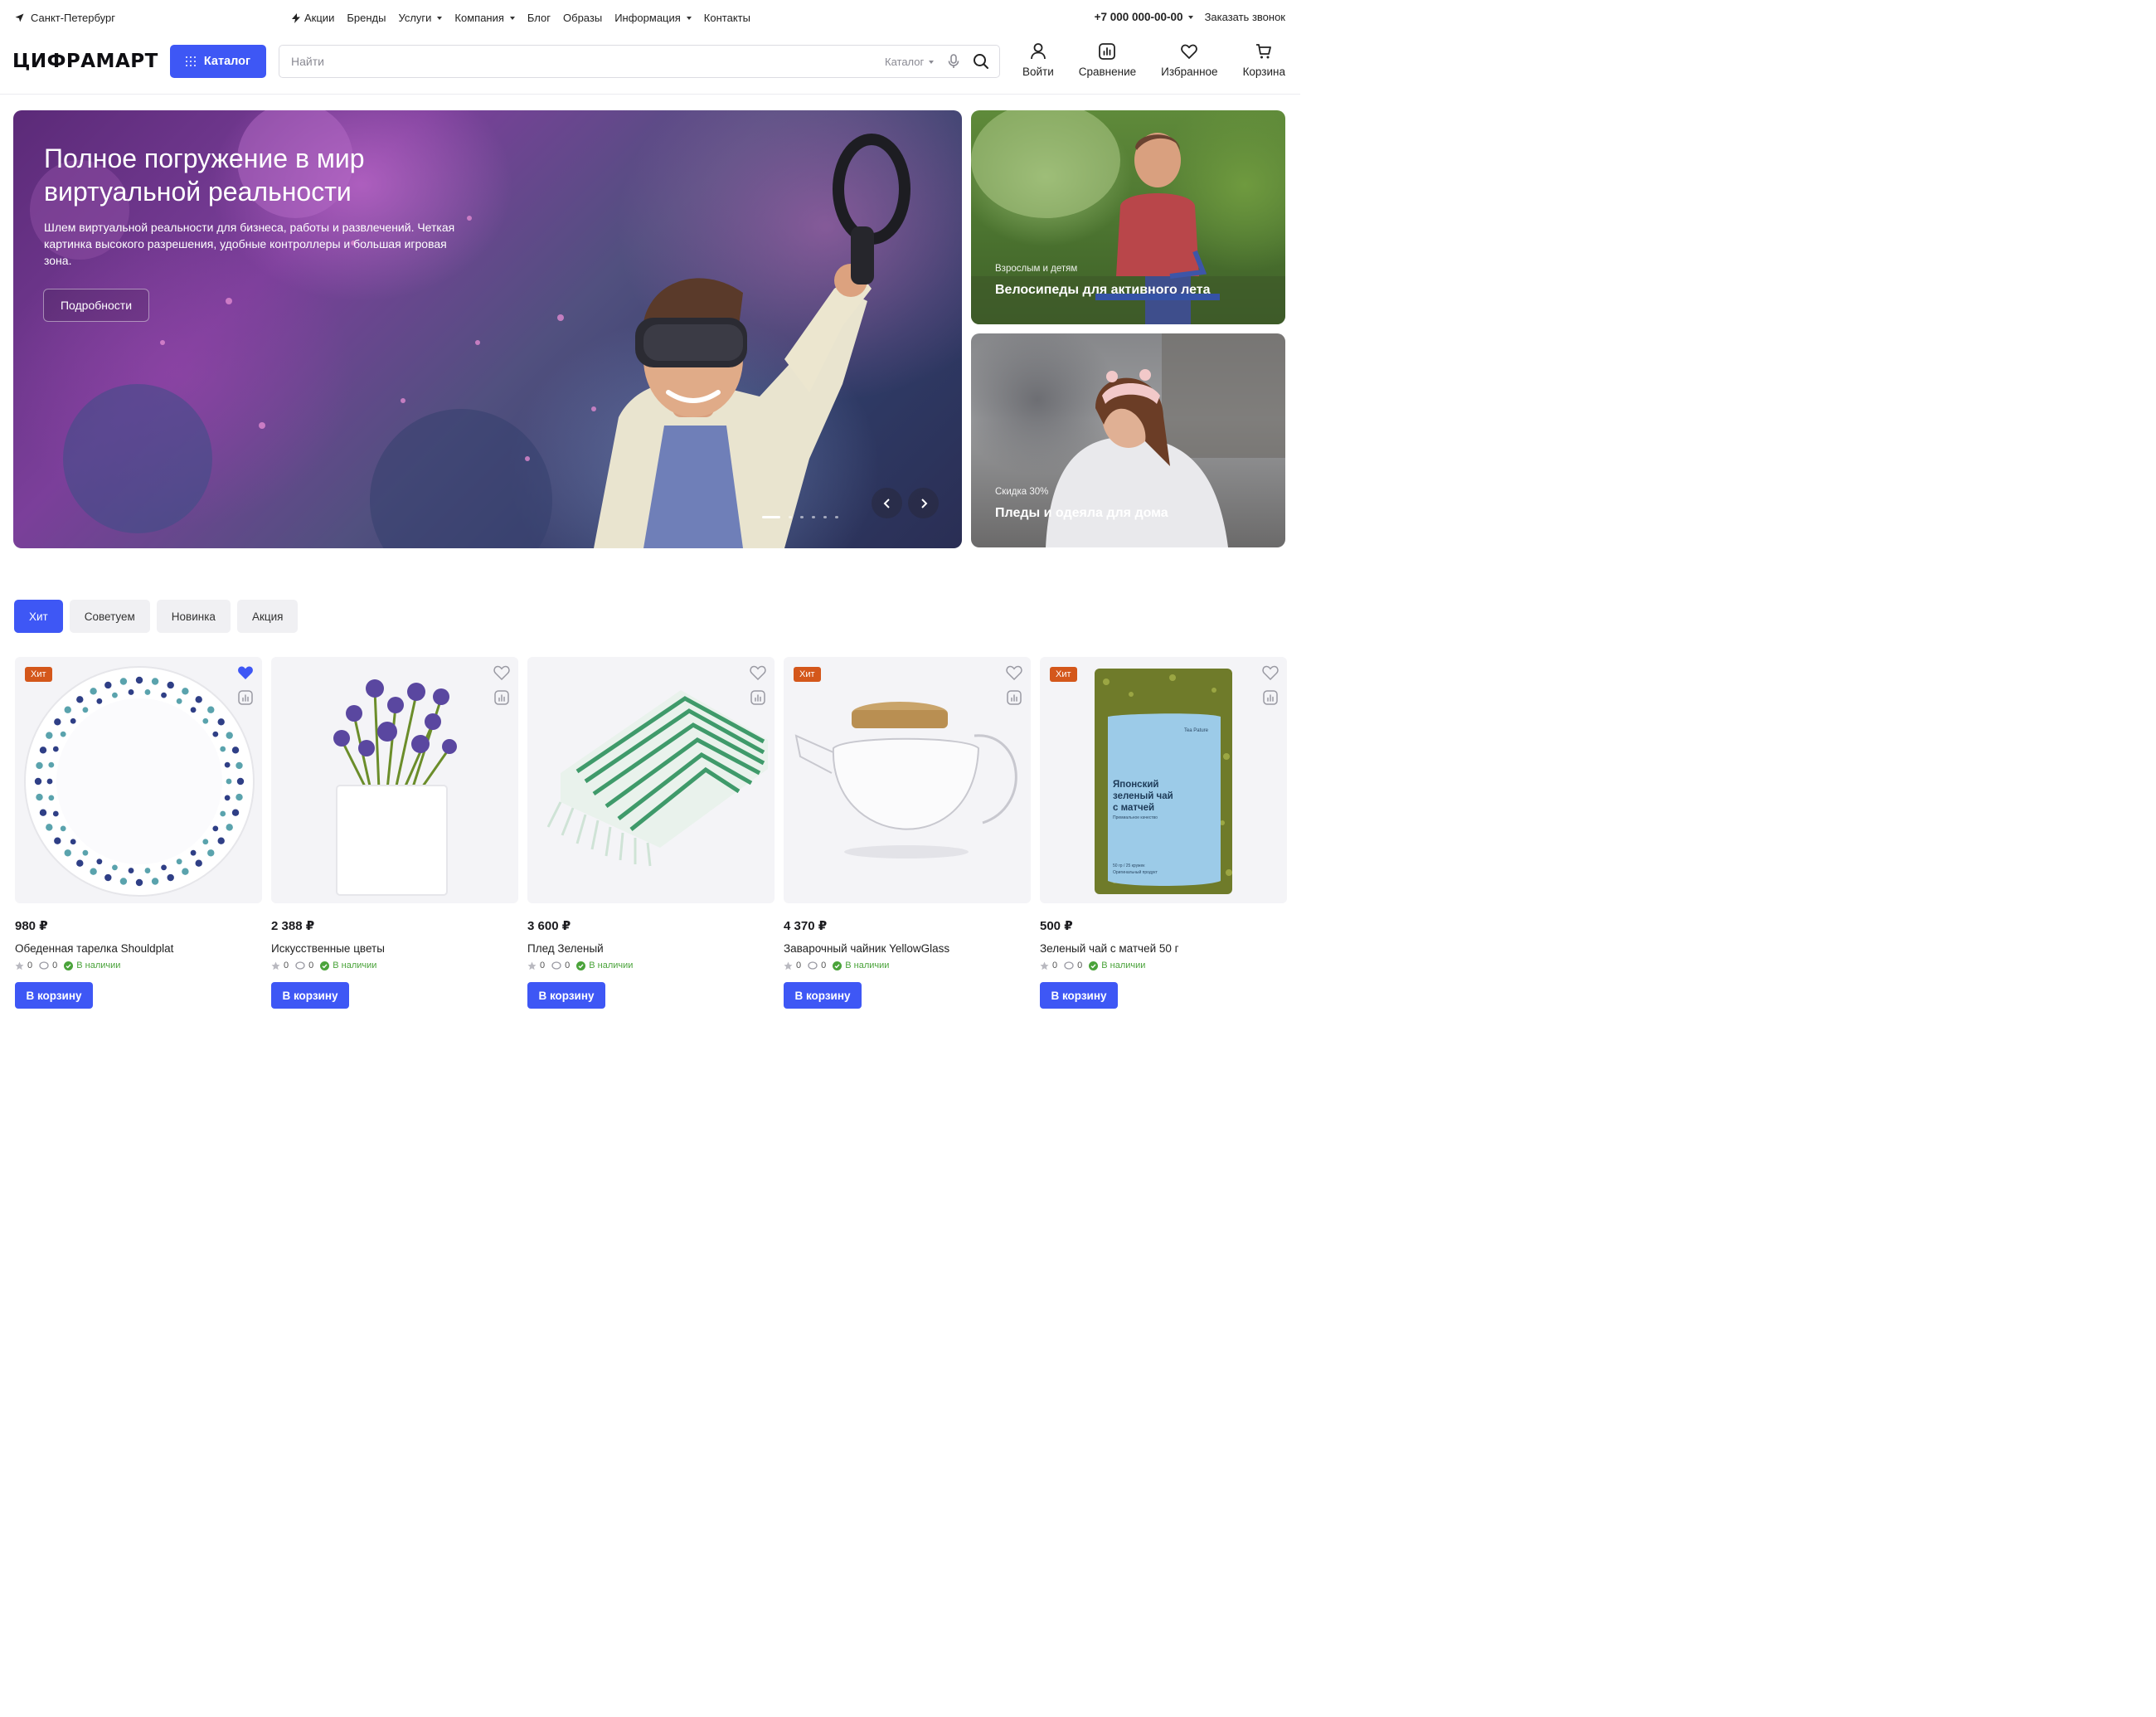 This screenshot has height=1717, width=2156. I want to click on tab-new: Новинка, so click(193, 616).